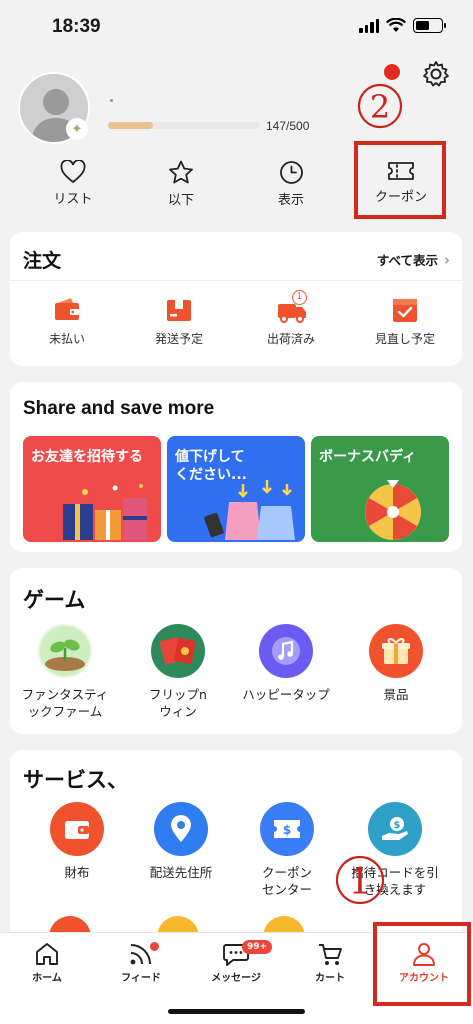 The width and height of the screenshot is (473, 1024). Describe the element at coordinates (141, 962) in the screenshot. I see `tab-feed: フィード` at that location.